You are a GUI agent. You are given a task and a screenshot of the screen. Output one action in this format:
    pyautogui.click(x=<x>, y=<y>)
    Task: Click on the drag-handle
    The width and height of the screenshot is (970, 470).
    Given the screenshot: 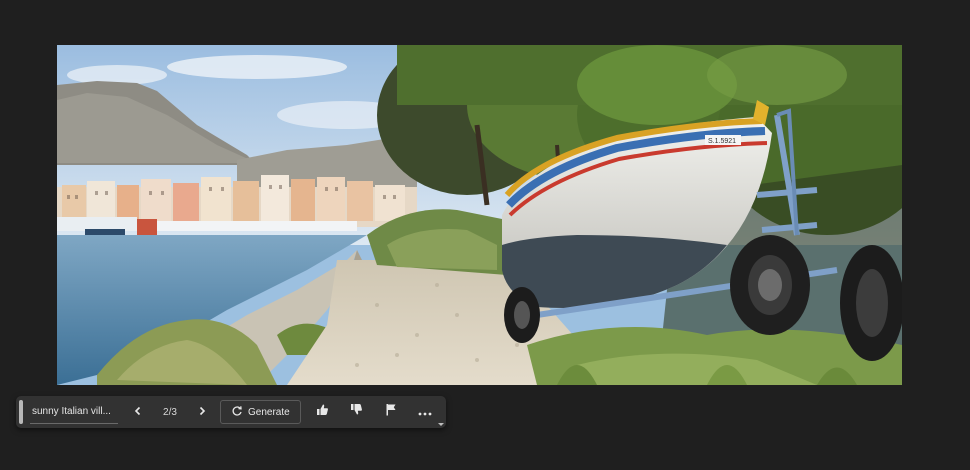 What is the action you would take?
    pyautogui.click(x=21, y=412)
    